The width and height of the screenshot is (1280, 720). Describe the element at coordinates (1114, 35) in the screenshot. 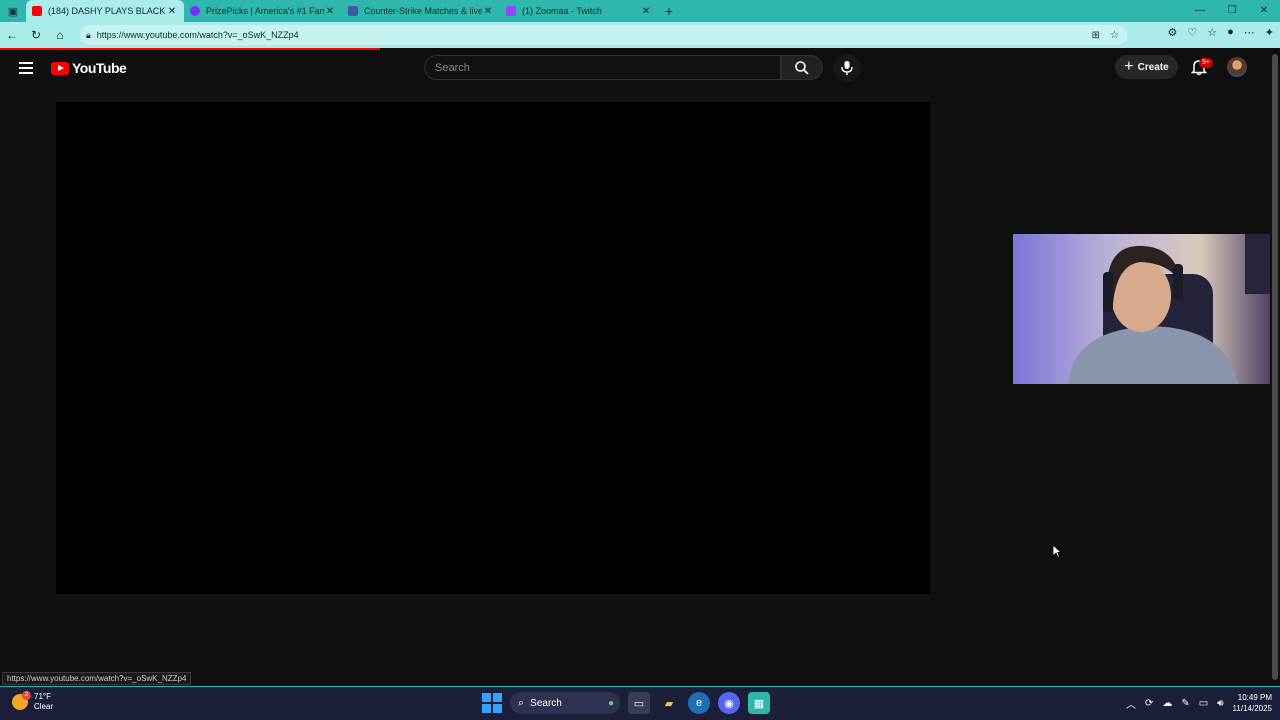

I see `favorite-star-icon: ☆` at that location.